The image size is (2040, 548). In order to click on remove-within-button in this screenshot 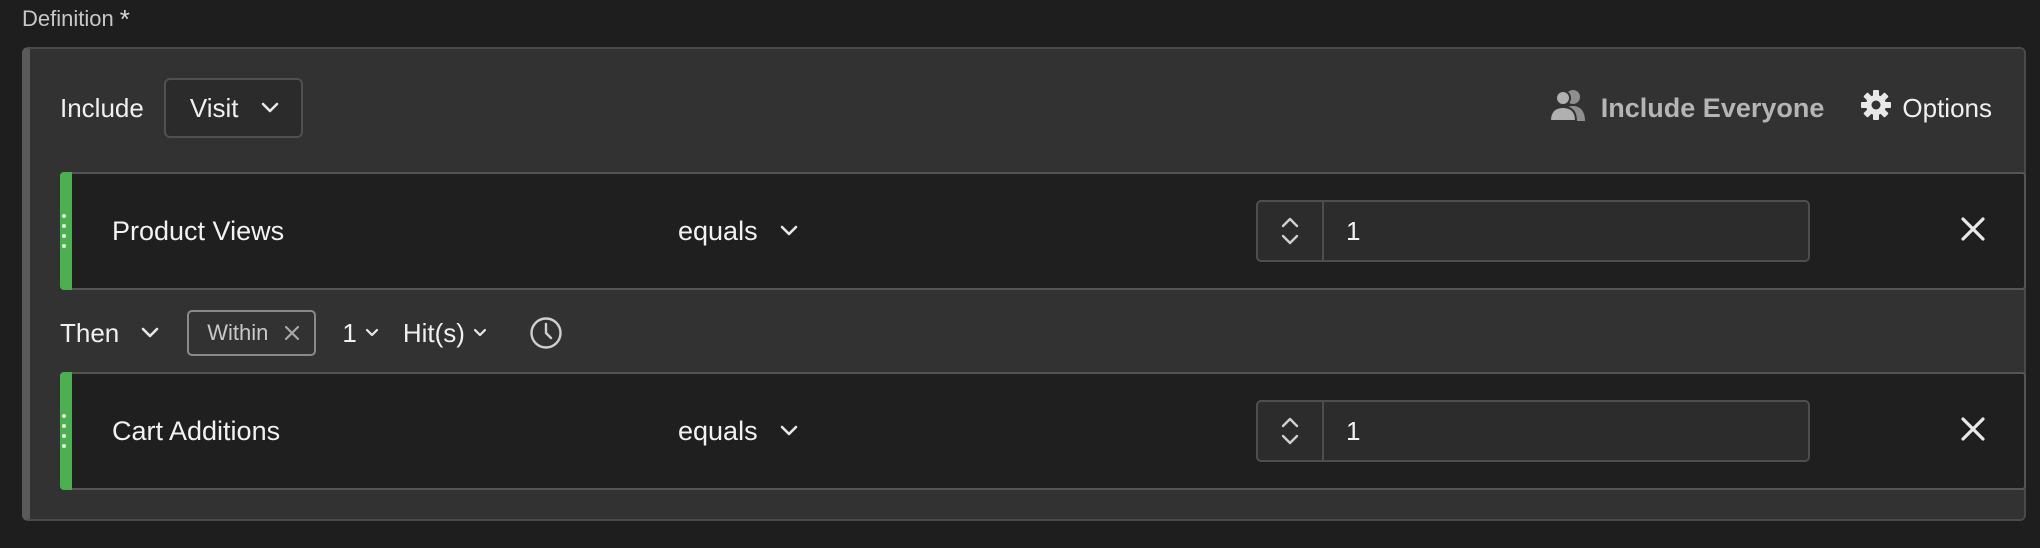, I will do `click(292, 333)`.